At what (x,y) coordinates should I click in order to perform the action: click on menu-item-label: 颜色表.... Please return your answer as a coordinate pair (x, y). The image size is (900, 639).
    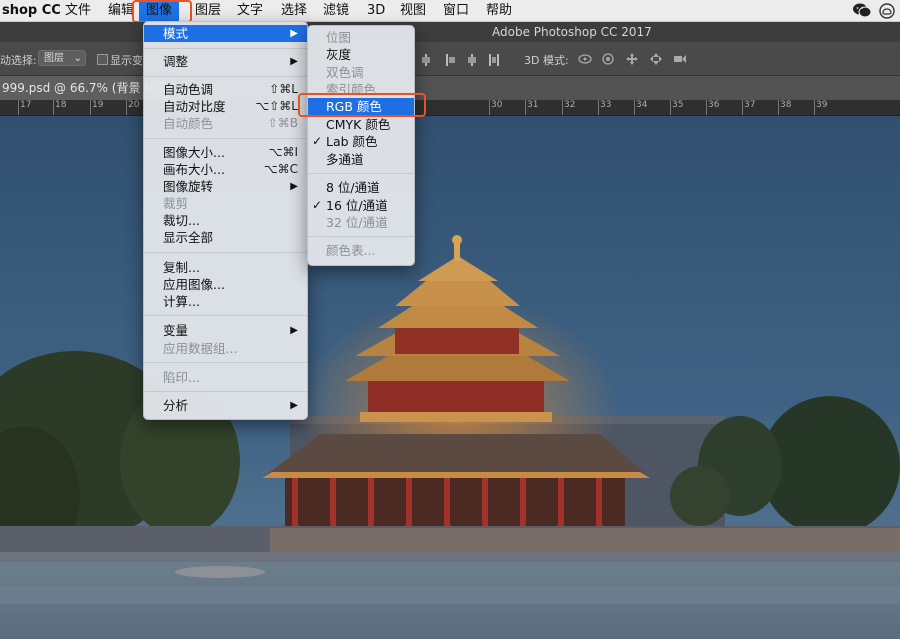
    Looking at the image, I should click on (351, 250).